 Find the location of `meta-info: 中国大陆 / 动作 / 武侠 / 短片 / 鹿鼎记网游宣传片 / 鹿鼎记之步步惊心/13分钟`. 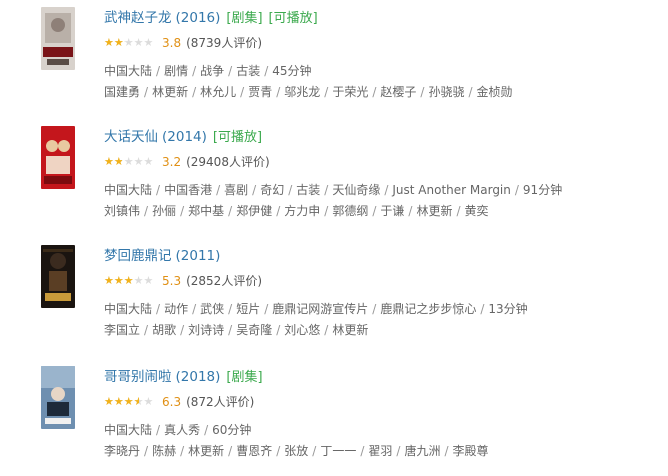

meta-info: 中国大陆 / 动作 / 武侠 / 短片 / 鹿鼎记网游宣传片 / 鹿鼎记之步步惊心/13分钟 is located at coordinates (316, 309).